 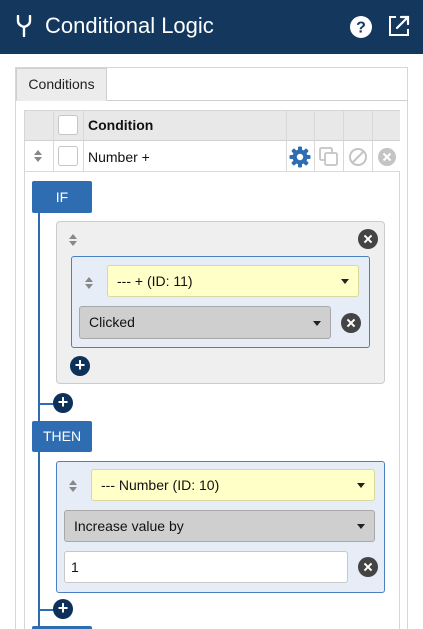 What do you see at coordinates (129, 526) in the screenshot?
I see `action-type-value: Increase value by` at bounding box center [129, 526].